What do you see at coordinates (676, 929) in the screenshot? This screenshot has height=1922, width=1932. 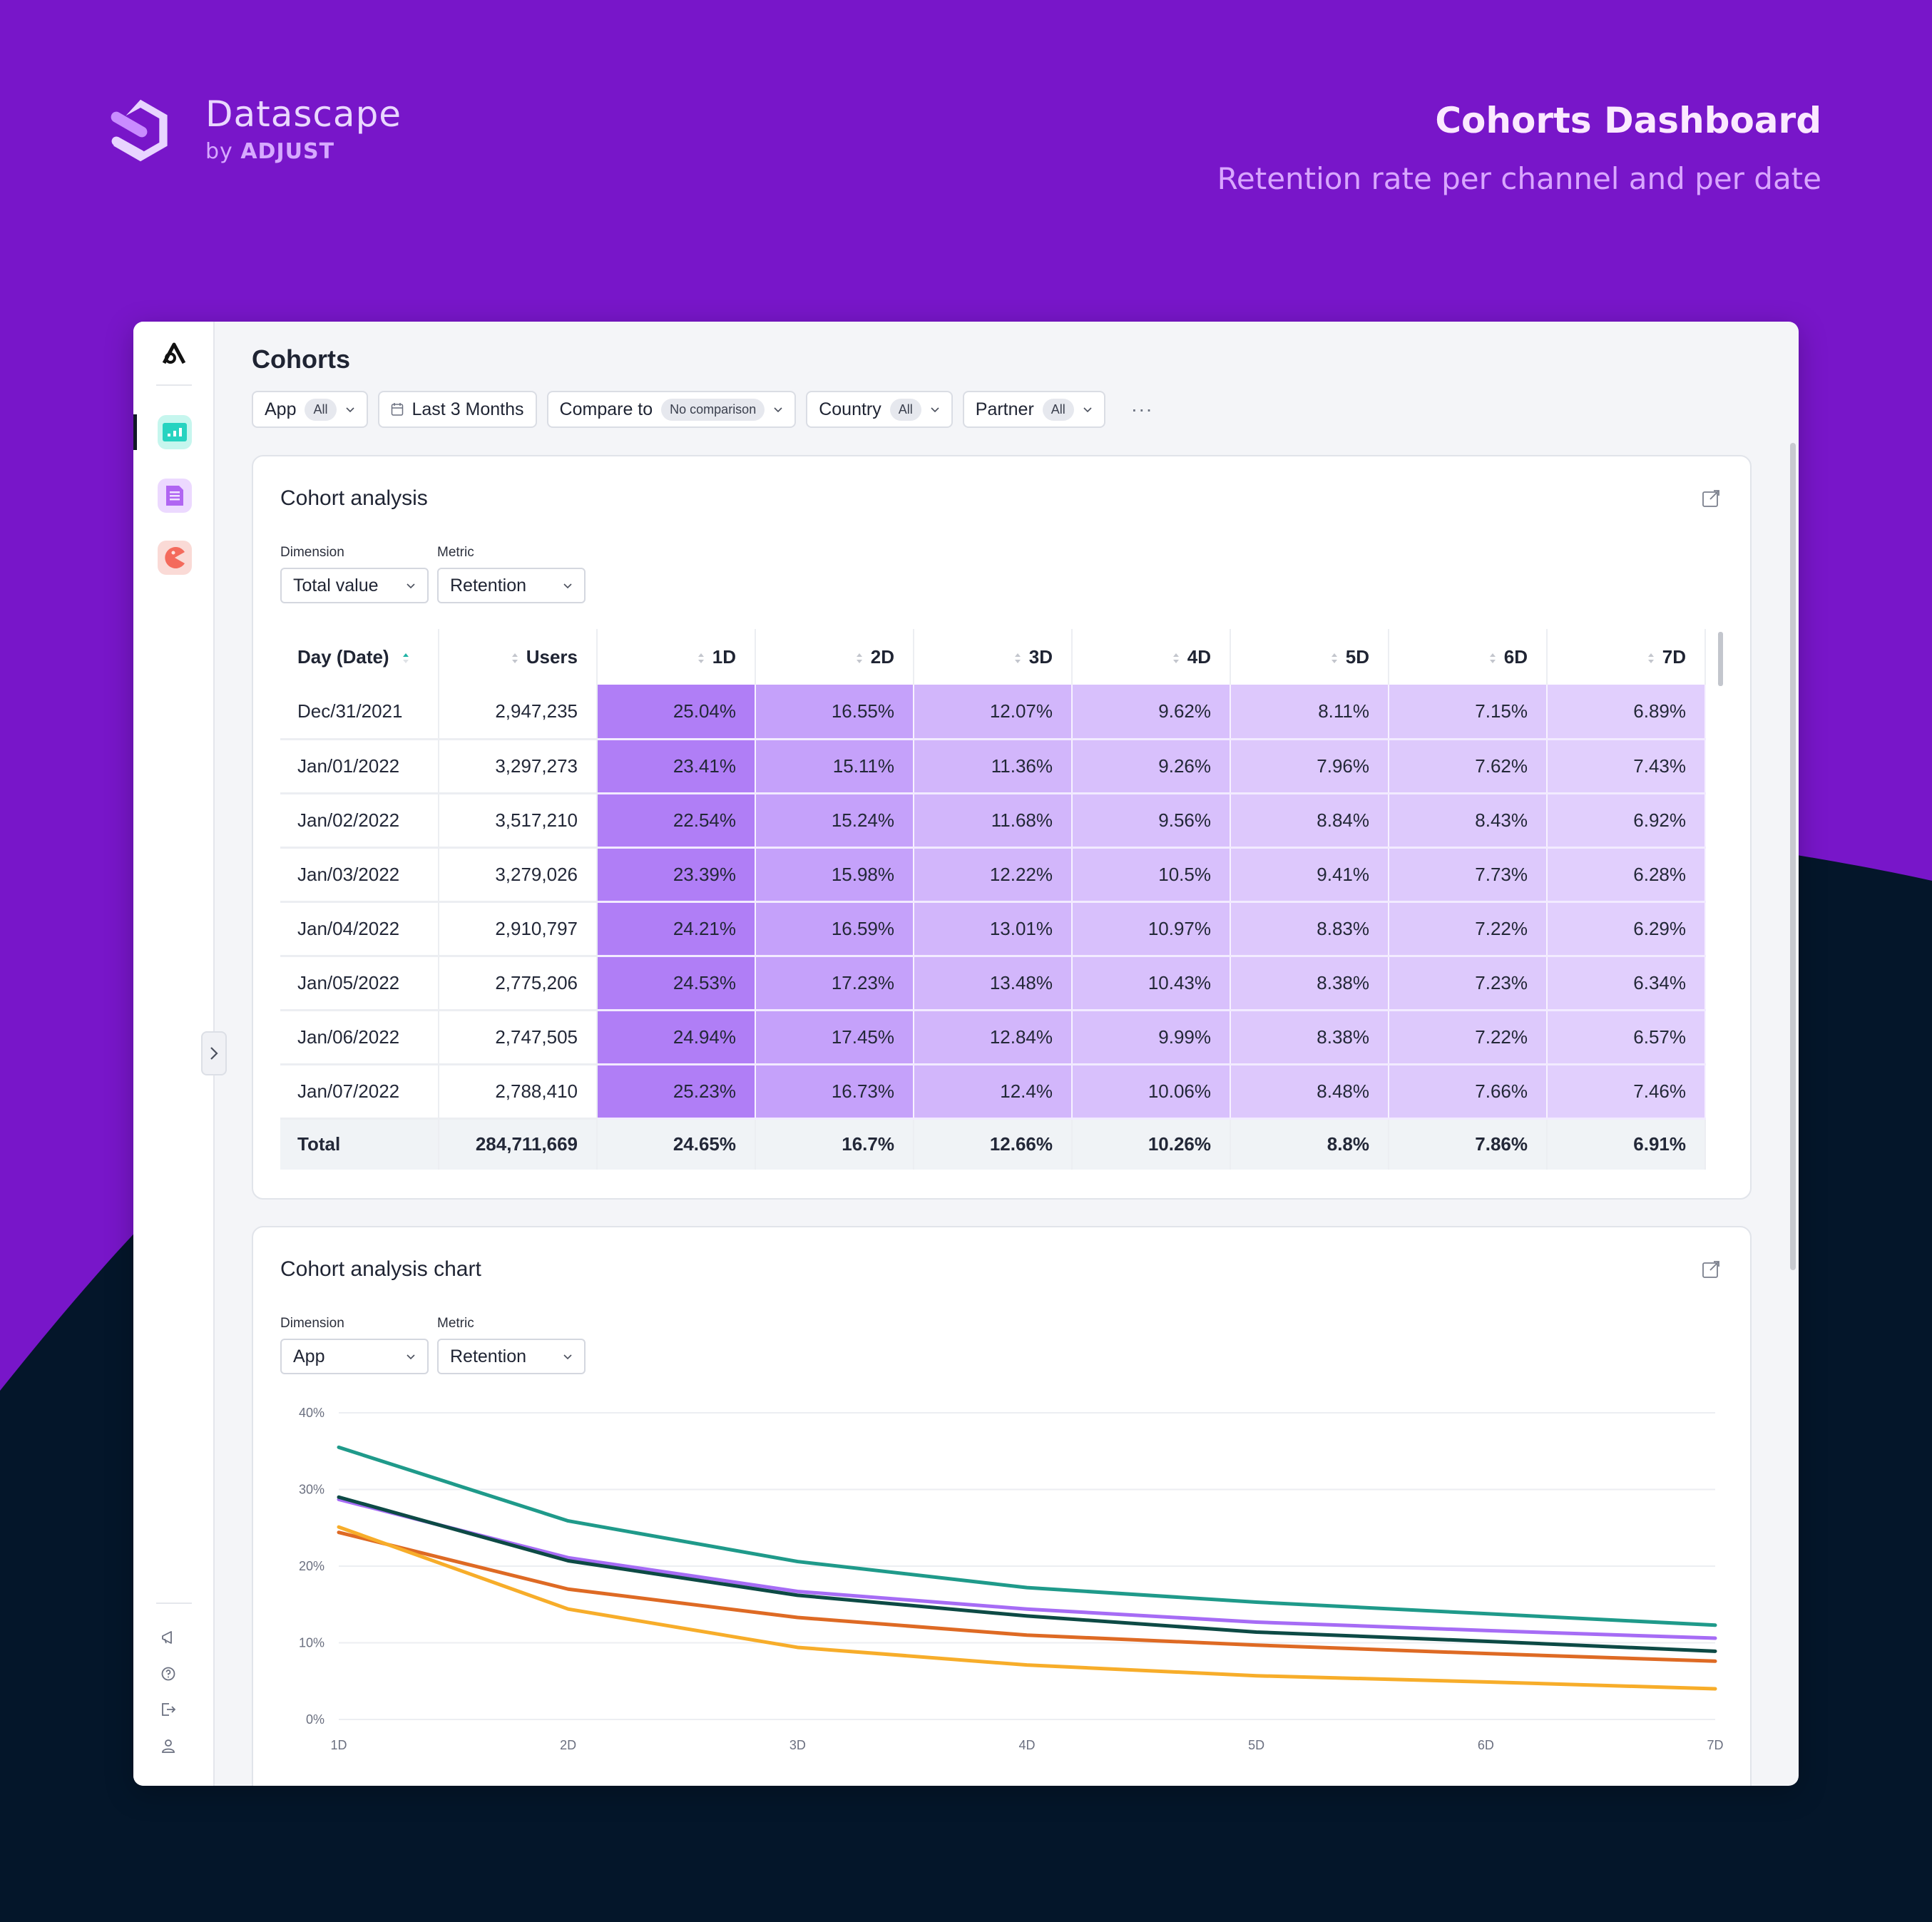 I see `cell-retention: 24.21%` at bounding box center [676, 929].